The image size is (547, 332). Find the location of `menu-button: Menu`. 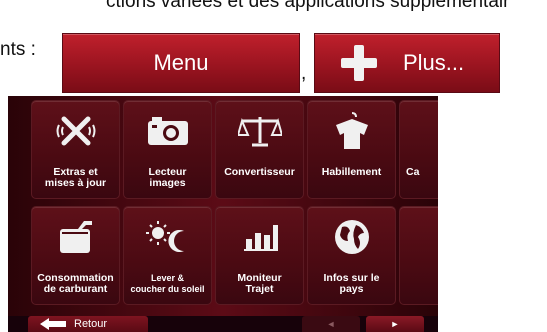

menu-button: Menu is located at coordinates (181, 63).